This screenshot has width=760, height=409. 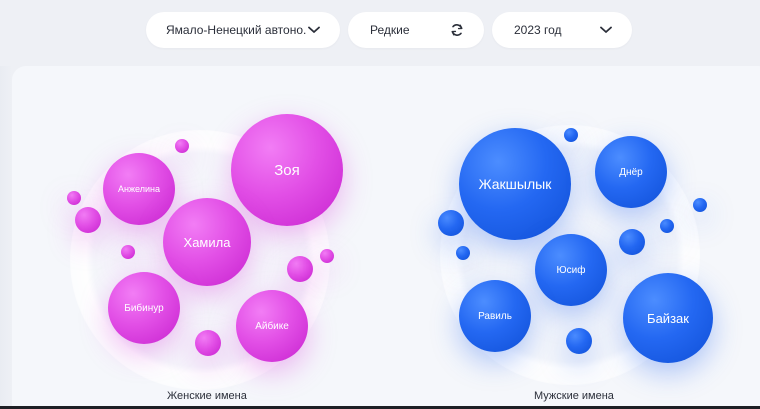 I want to click on female-name-bubble: Зоя, so click(x=287, y=170).